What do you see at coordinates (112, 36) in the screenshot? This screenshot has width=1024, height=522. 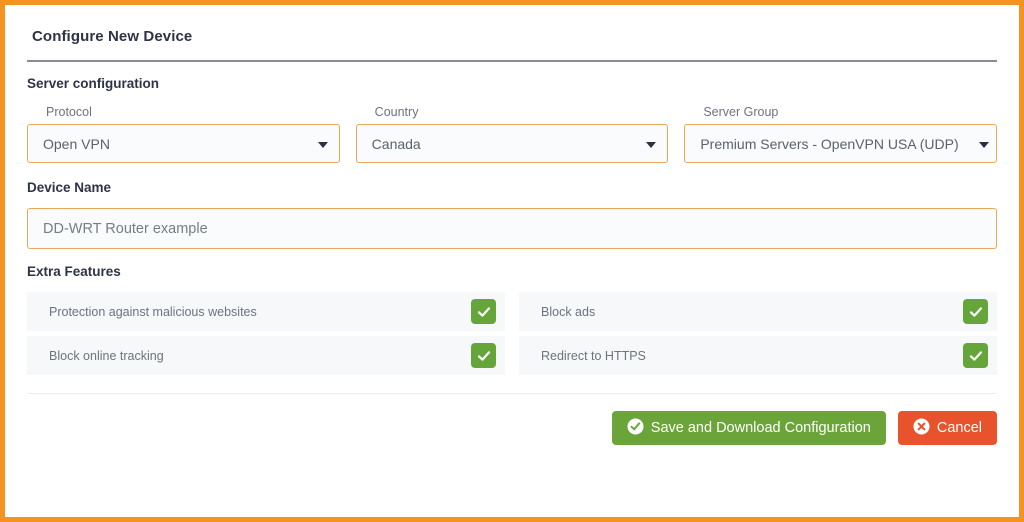 I see `page-title: Configure New Device` at bounding box center [112, 36].